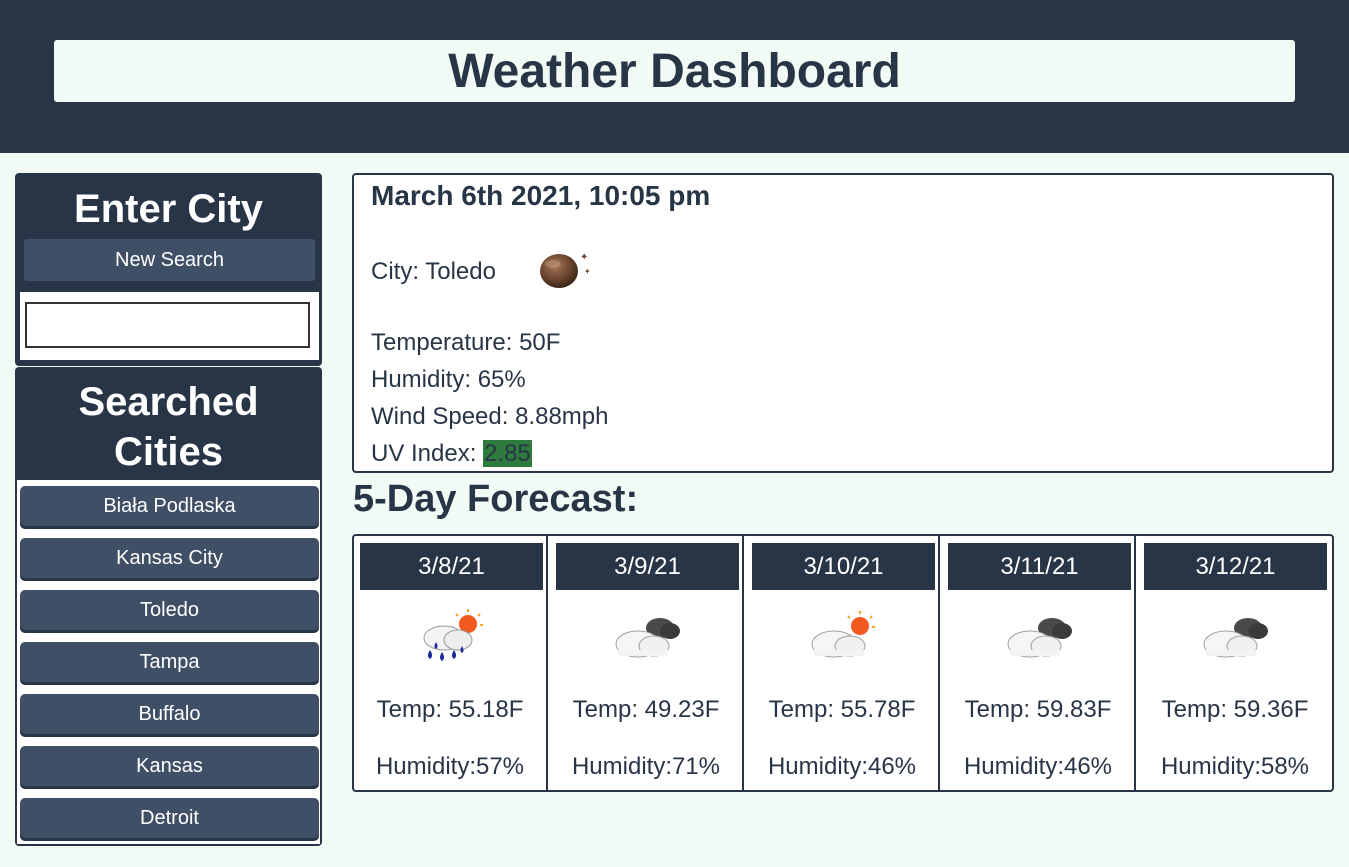 The image size is (1349, 867). I want to click on forecast-date: 3/9/21, so click(647, 566).